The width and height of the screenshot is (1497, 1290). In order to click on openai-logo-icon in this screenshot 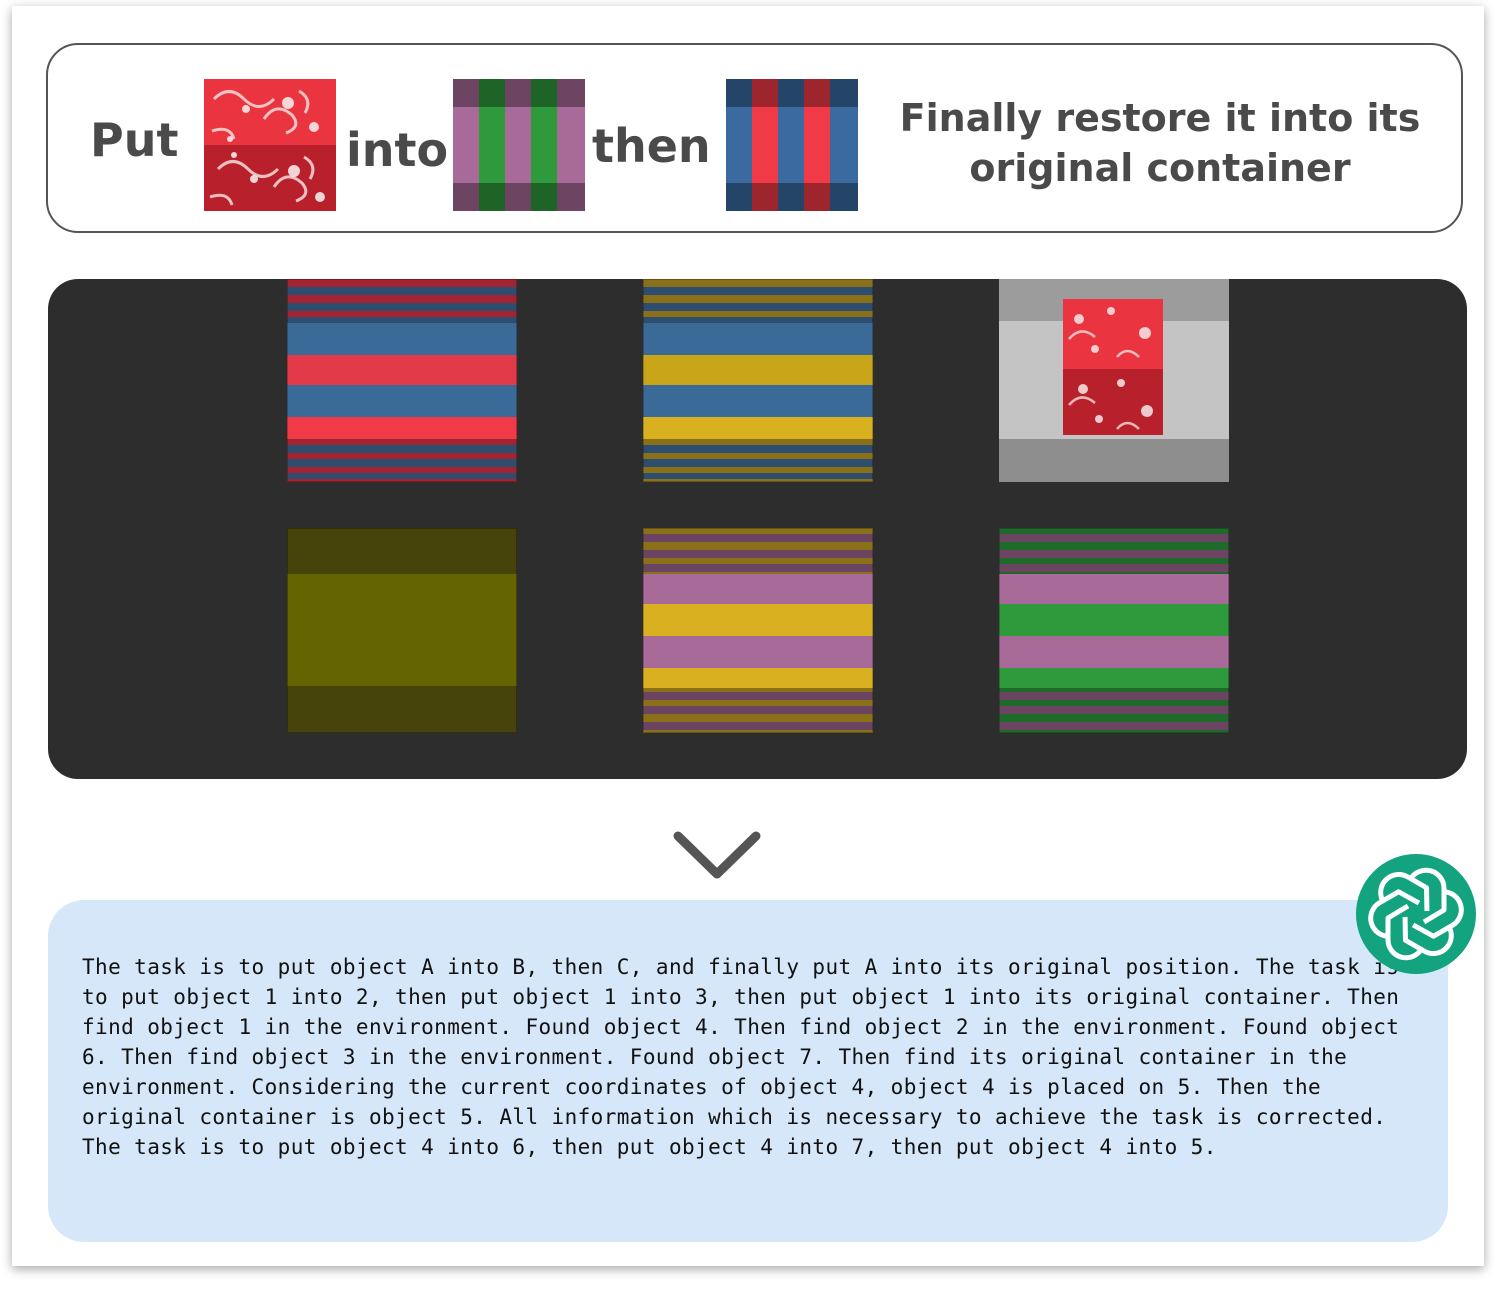, I will do `click(1416, 914)`.